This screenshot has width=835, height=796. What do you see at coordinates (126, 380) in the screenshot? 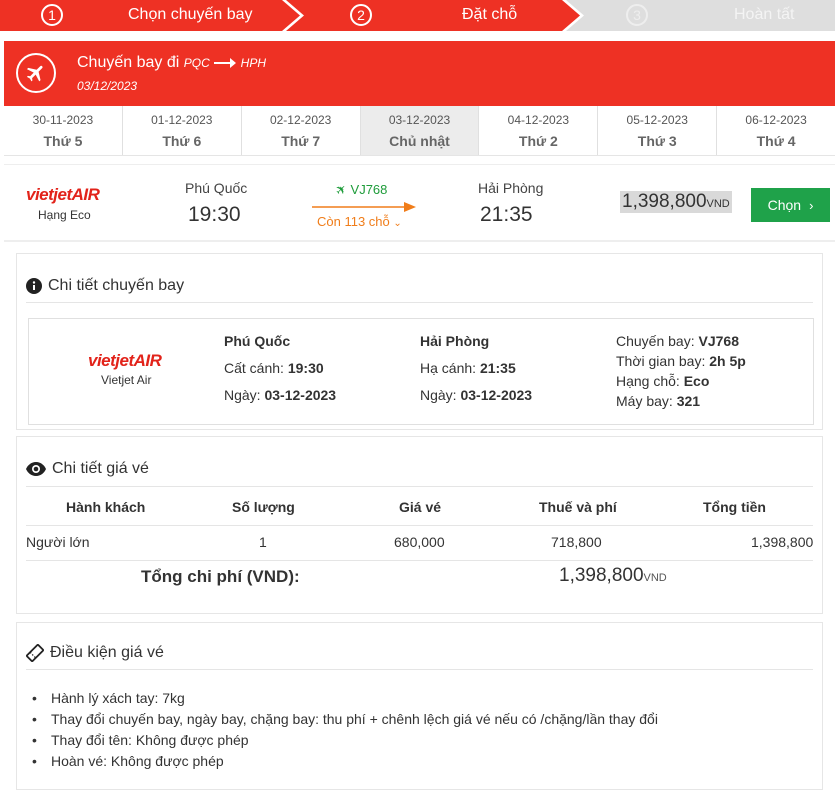
I see `airline-name: Vietjet Air` at bounding box center [126, 380].